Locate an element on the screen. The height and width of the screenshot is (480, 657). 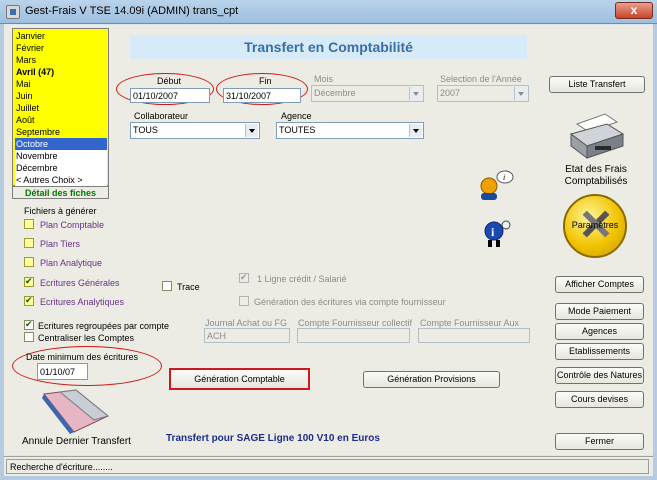
month-list-item: < Autres Choix > is located at coordinates (61, 180).